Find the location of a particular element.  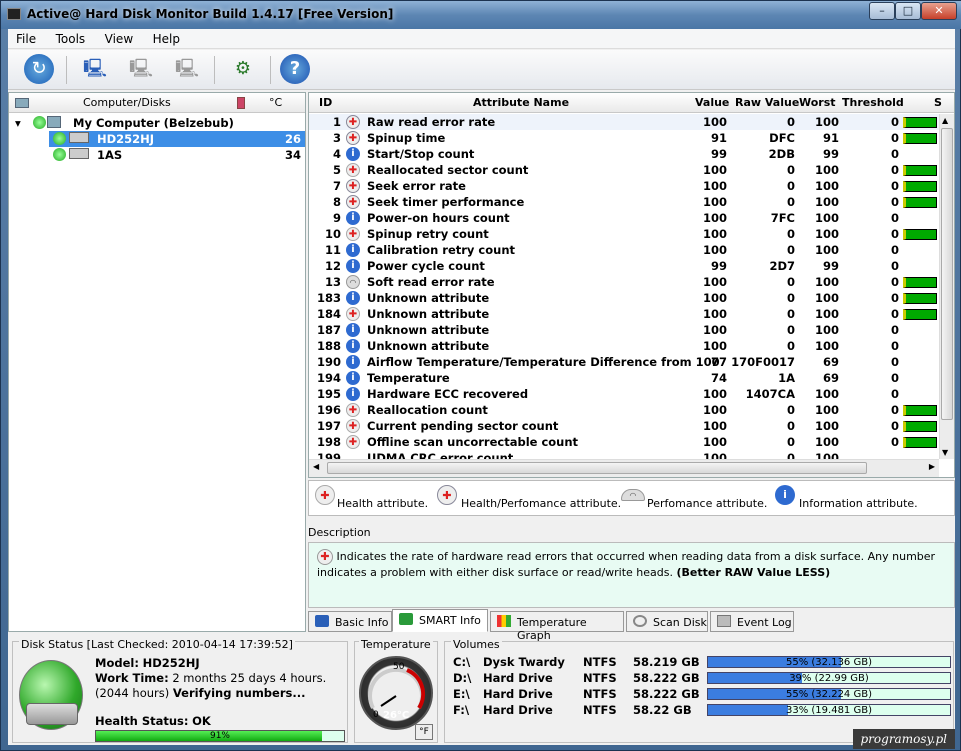

close-button: ✕ is located at coordinates (939, 11).